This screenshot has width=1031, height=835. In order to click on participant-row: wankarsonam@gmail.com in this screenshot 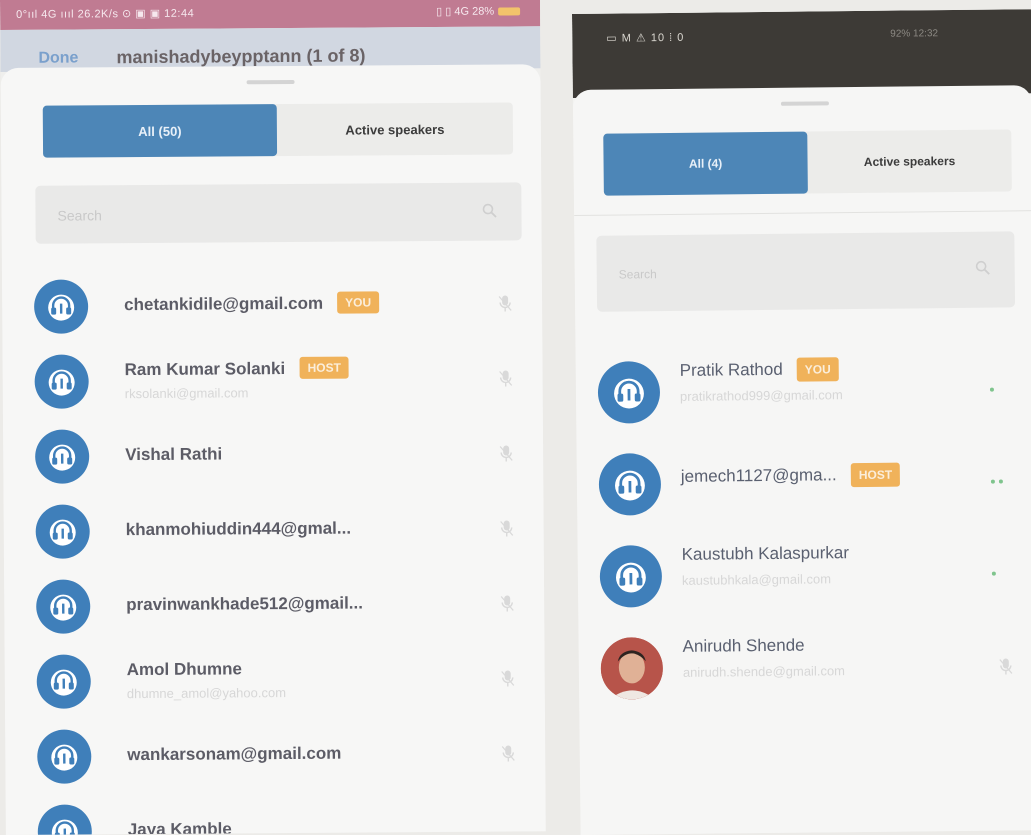, I will do `click(275, 763)`.